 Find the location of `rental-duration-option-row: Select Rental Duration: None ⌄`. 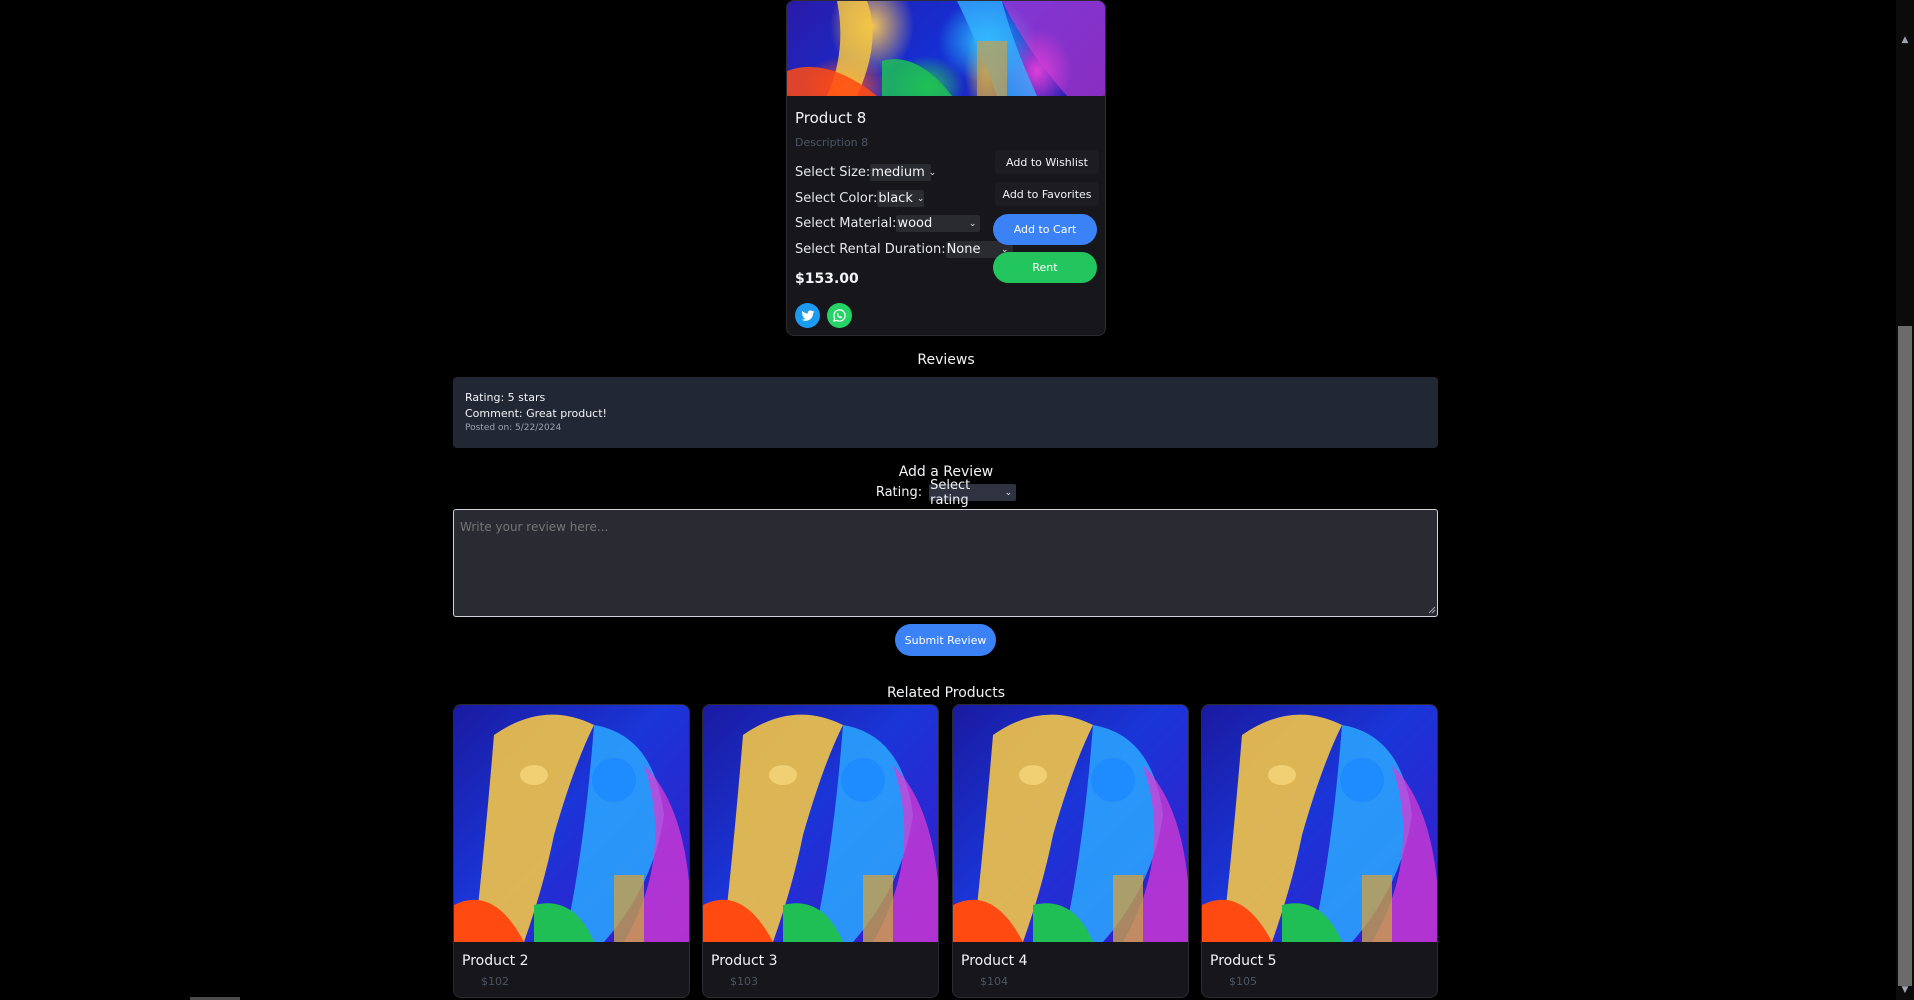

rental-duration-option-row: Select Rental Duration: None ⌄ is located at coordinates (904, 249).